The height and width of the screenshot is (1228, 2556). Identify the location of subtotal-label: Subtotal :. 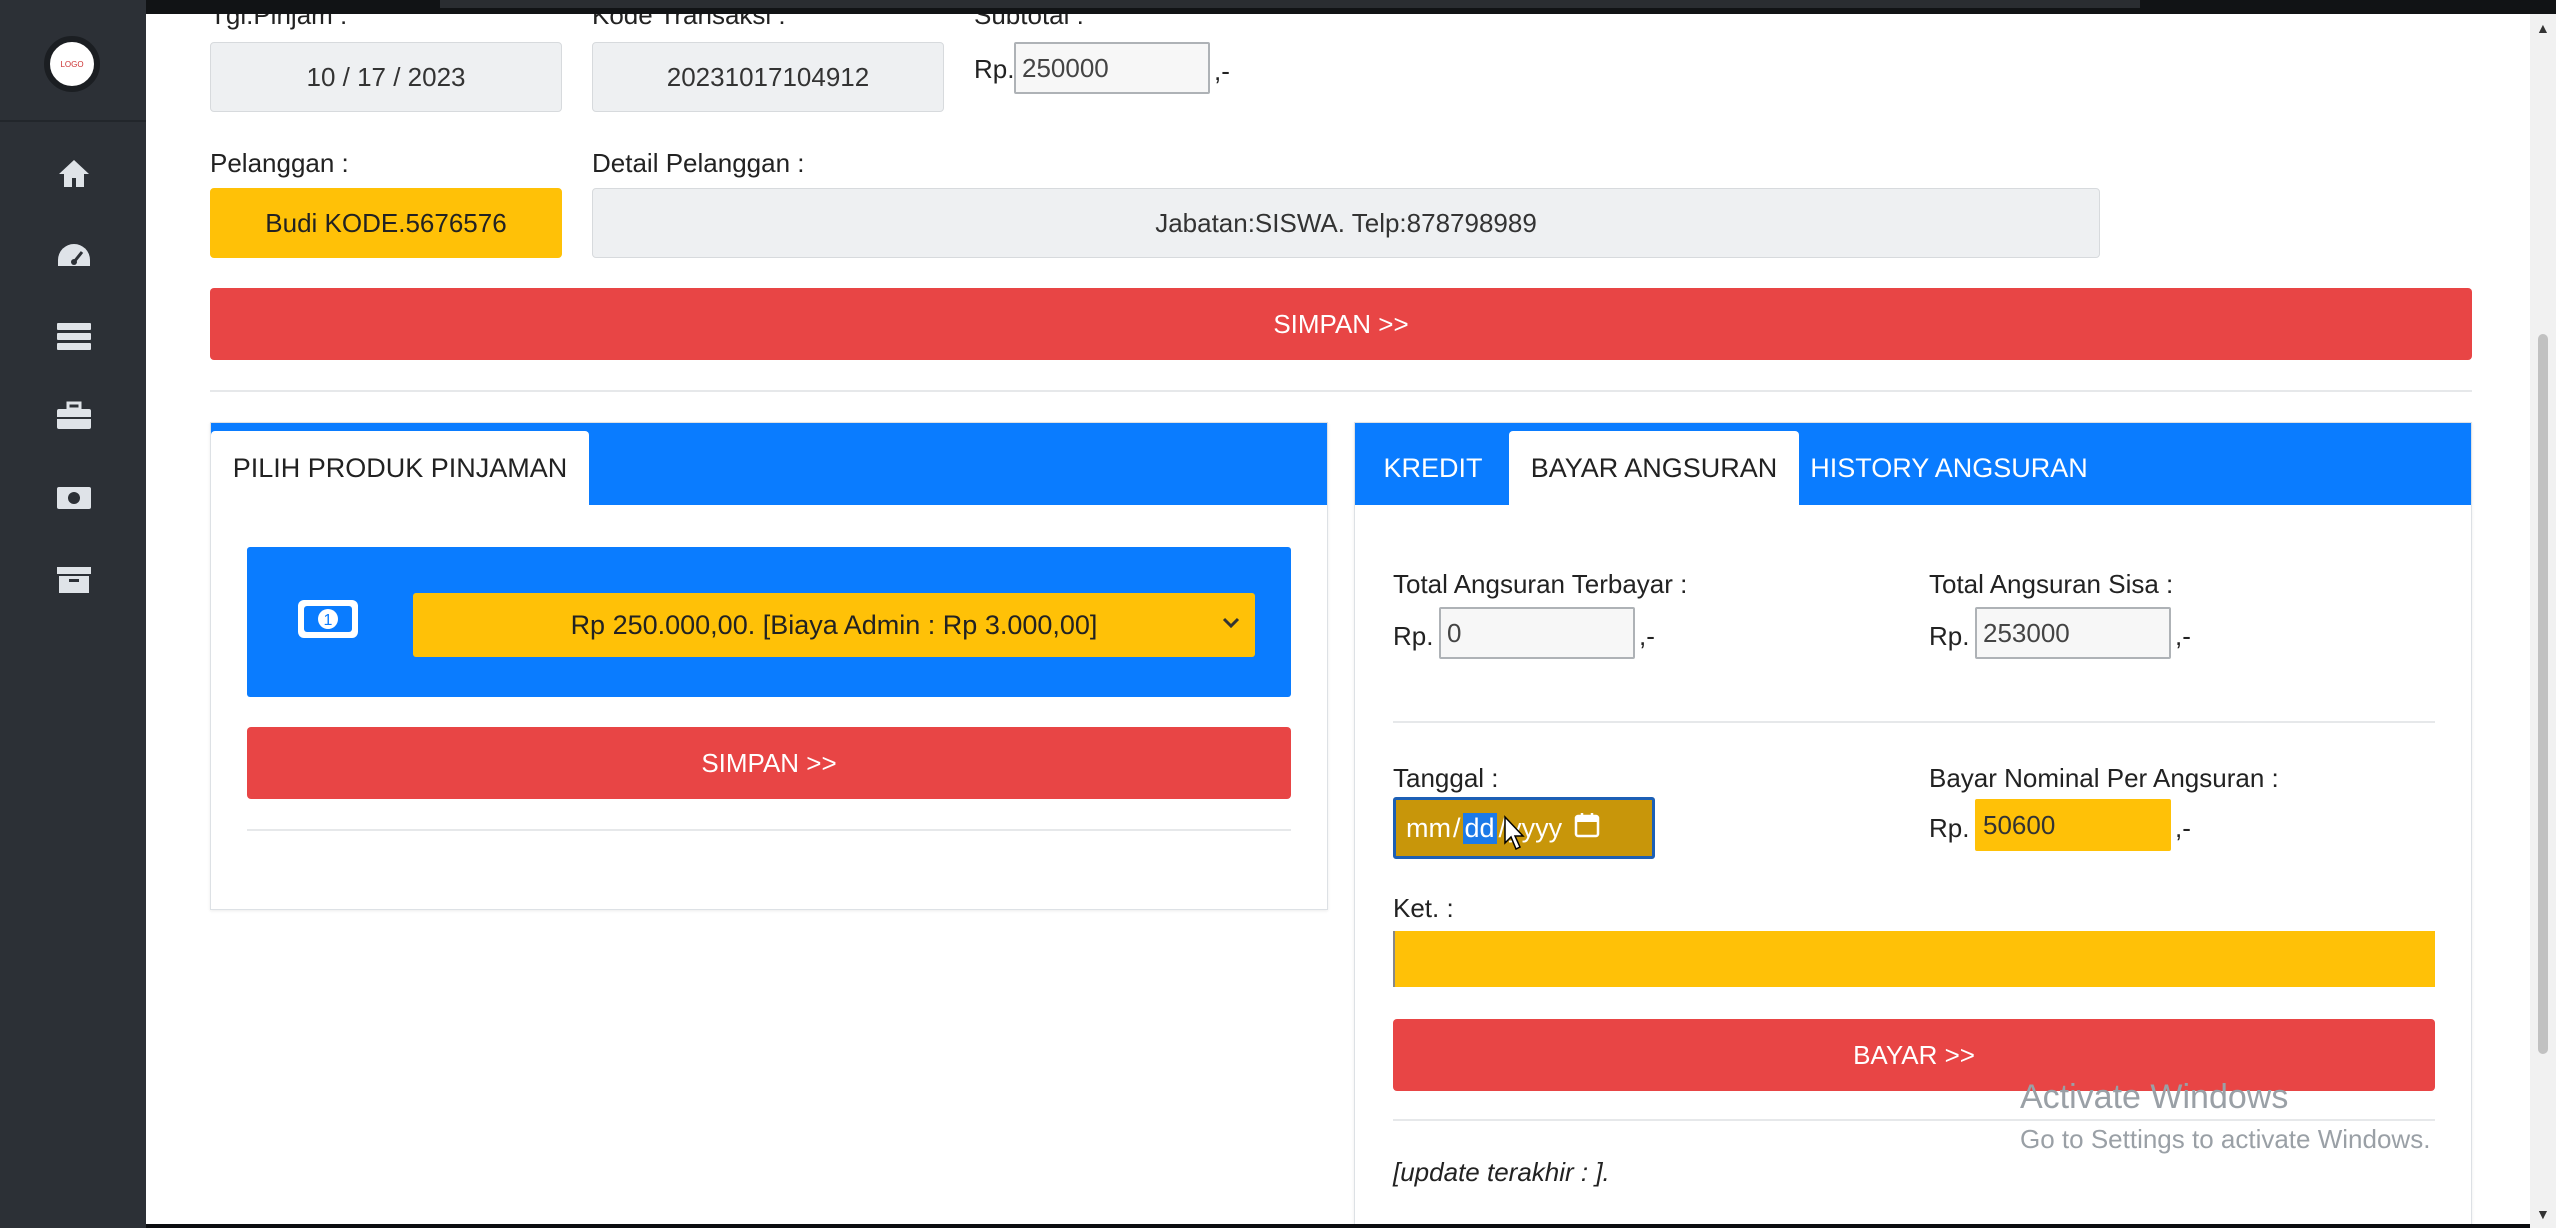
(1029, 22).